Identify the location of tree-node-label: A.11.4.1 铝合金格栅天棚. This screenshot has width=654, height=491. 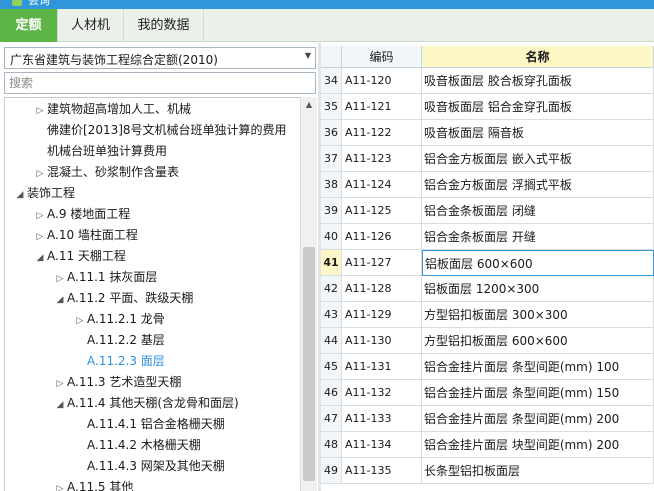
(156, 424).